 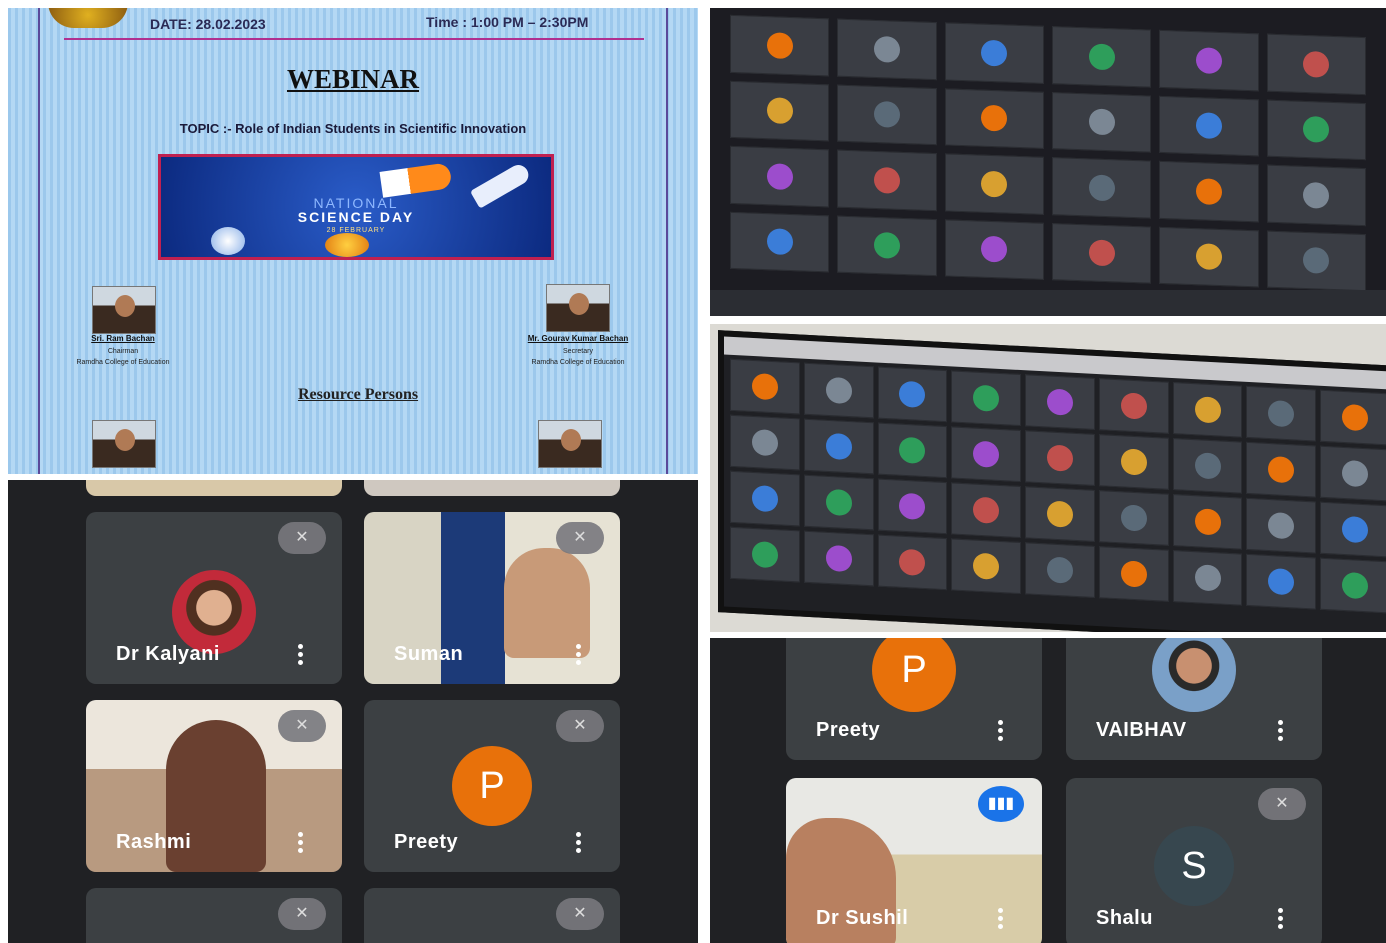 I want to click on poster-time: Time : 1:00 PM – 2:30PM, so click(x=507, y=22).